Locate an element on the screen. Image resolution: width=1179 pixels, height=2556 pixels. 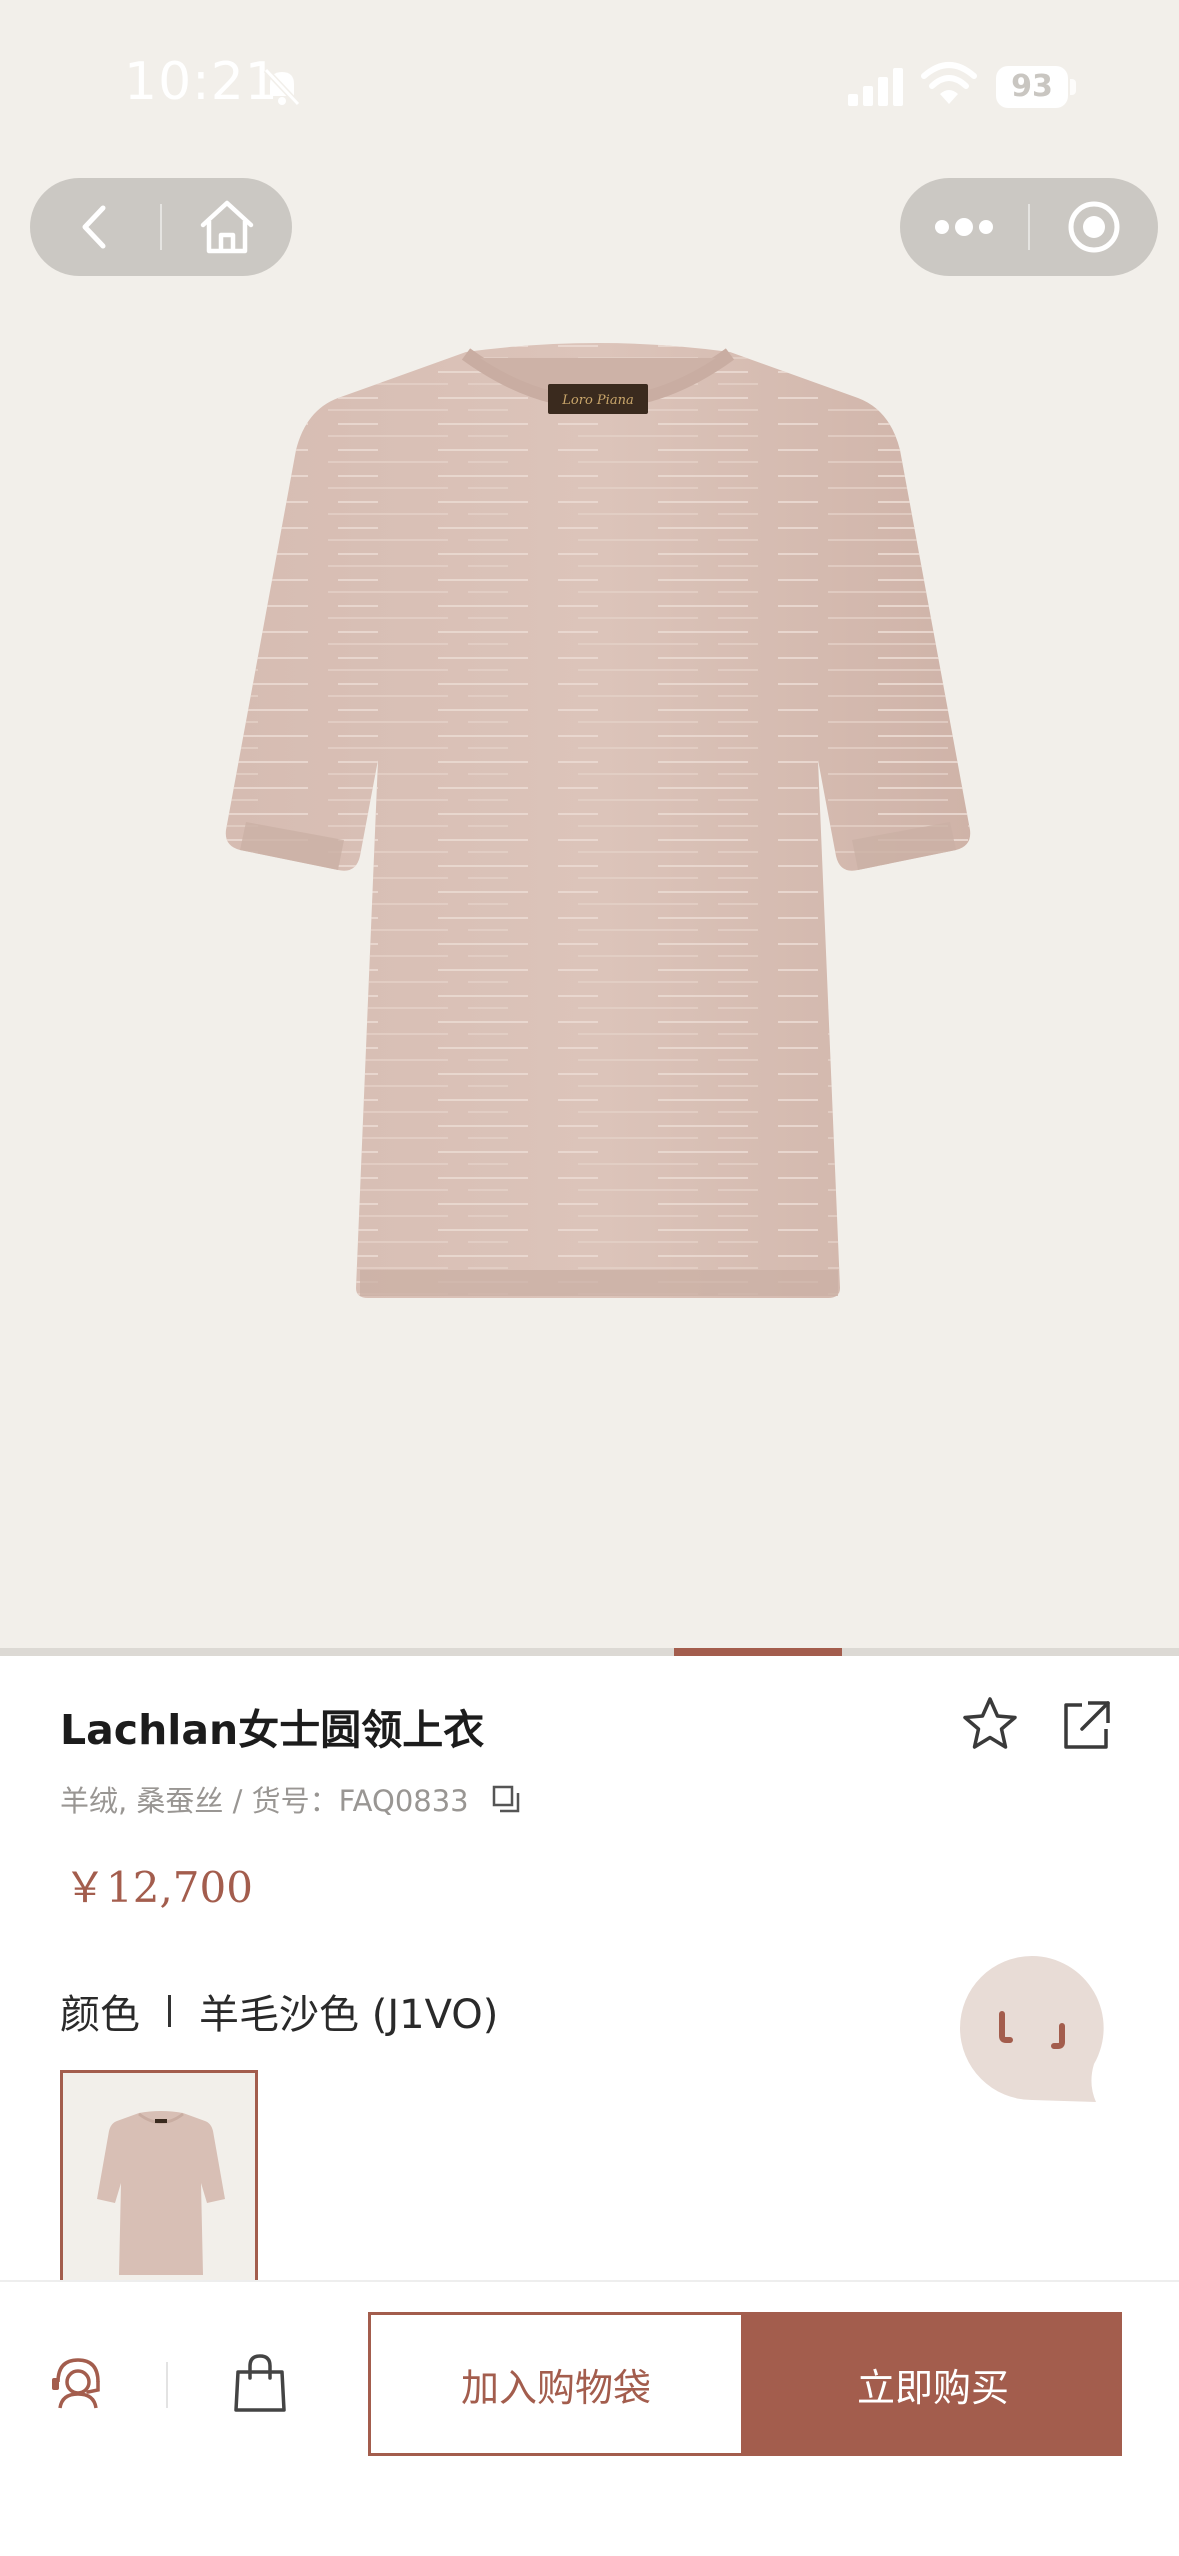
nav-capsule-right is located at coordinates (1029, 227).